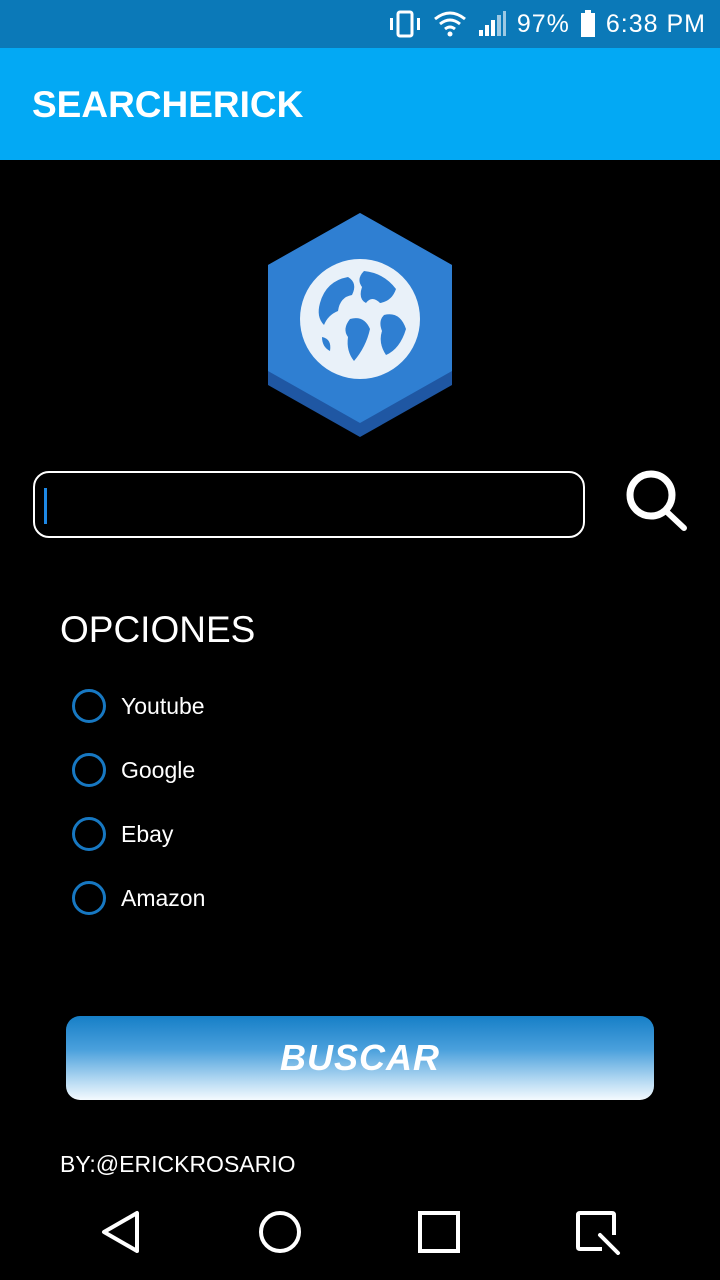 The width and height of the screenshot is (720, 1280). Describe the element at coordinates (178, 1164) in the screenshot. I see `author-credit: BY:@ERICKROSARIO` at that location.